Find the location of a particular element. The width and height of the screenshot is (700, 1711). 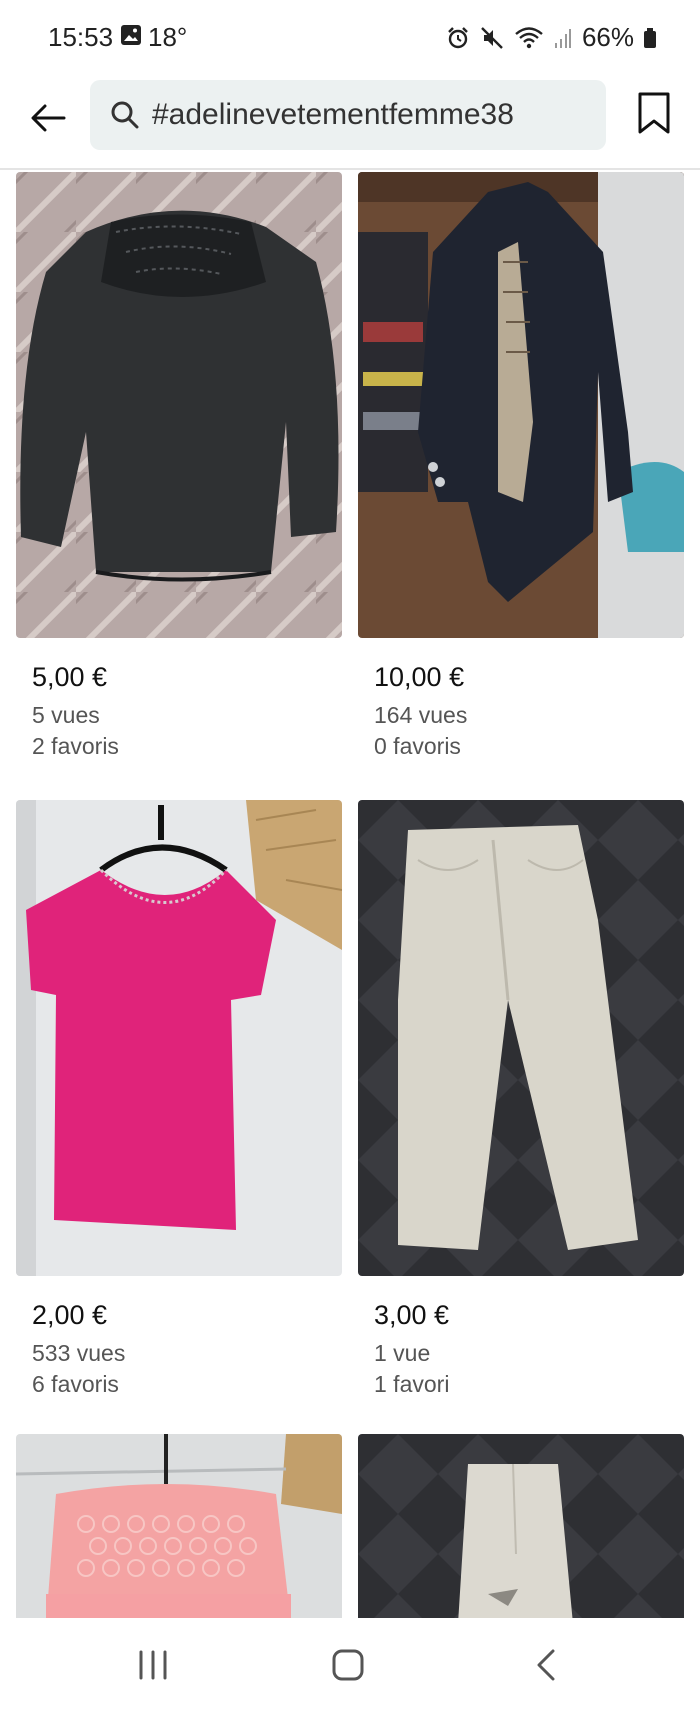

alarm-icon is located at coordinates (458, 38).